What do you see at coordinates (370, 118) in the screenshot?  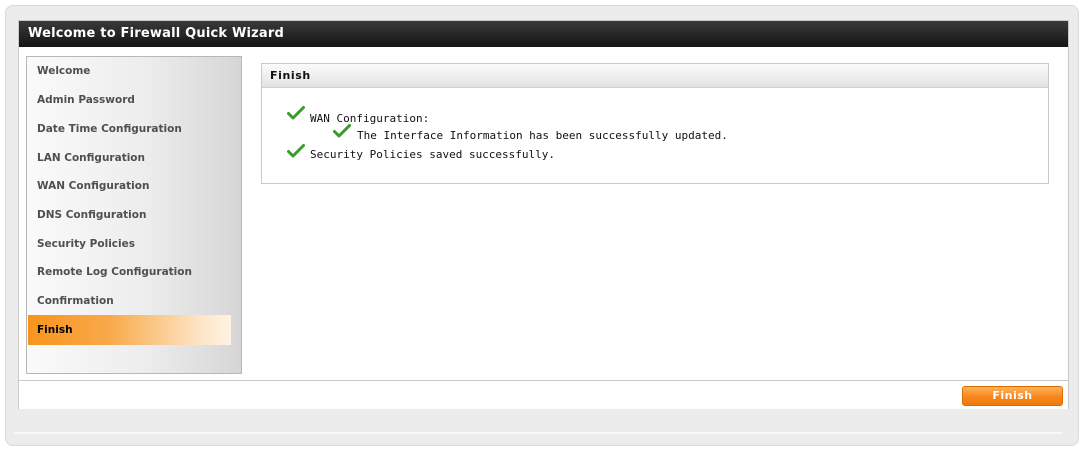 I see `status-message: WAN Configuration:` at bounding box center [370, 118].